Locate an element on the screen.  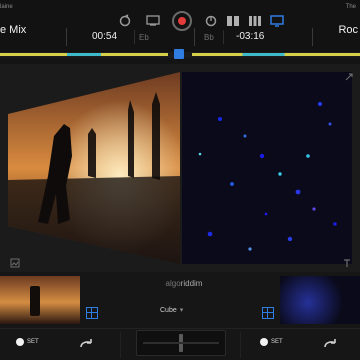
split-view-icon is located at coordinates (233, 21).